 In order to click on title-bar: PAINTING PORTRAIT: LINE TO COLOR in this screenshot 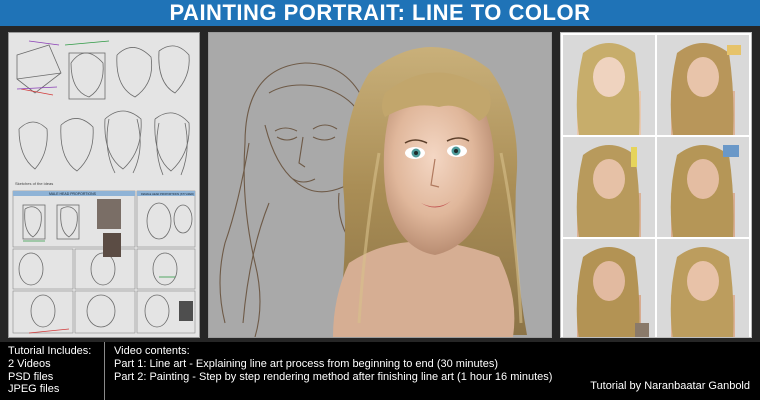, I will do `click(380, 13)`.